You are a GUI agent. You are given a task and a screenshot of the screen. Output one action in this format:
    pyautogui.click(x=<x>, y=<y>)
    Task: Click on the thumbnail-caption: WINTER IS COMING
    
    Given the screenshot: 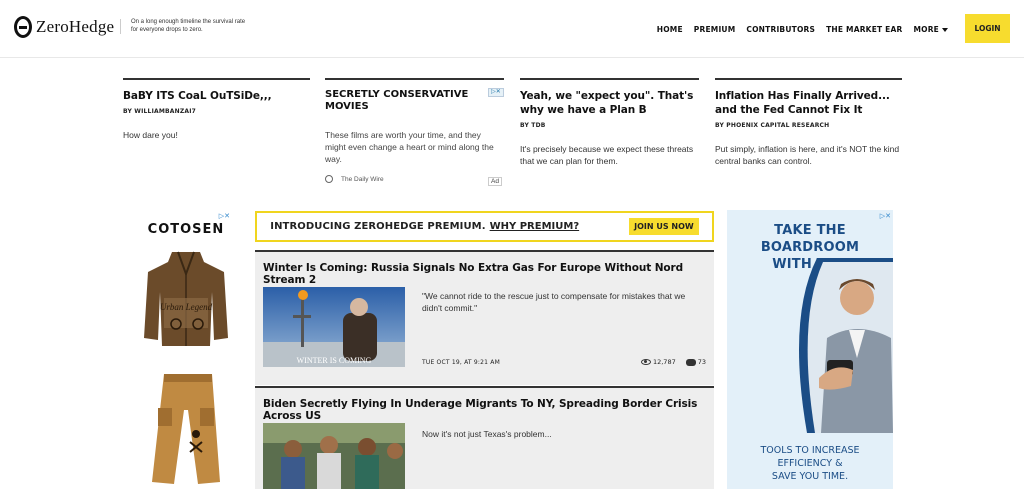 What is the action you would take?
    pyautogui.click(x=334, y=360)
    